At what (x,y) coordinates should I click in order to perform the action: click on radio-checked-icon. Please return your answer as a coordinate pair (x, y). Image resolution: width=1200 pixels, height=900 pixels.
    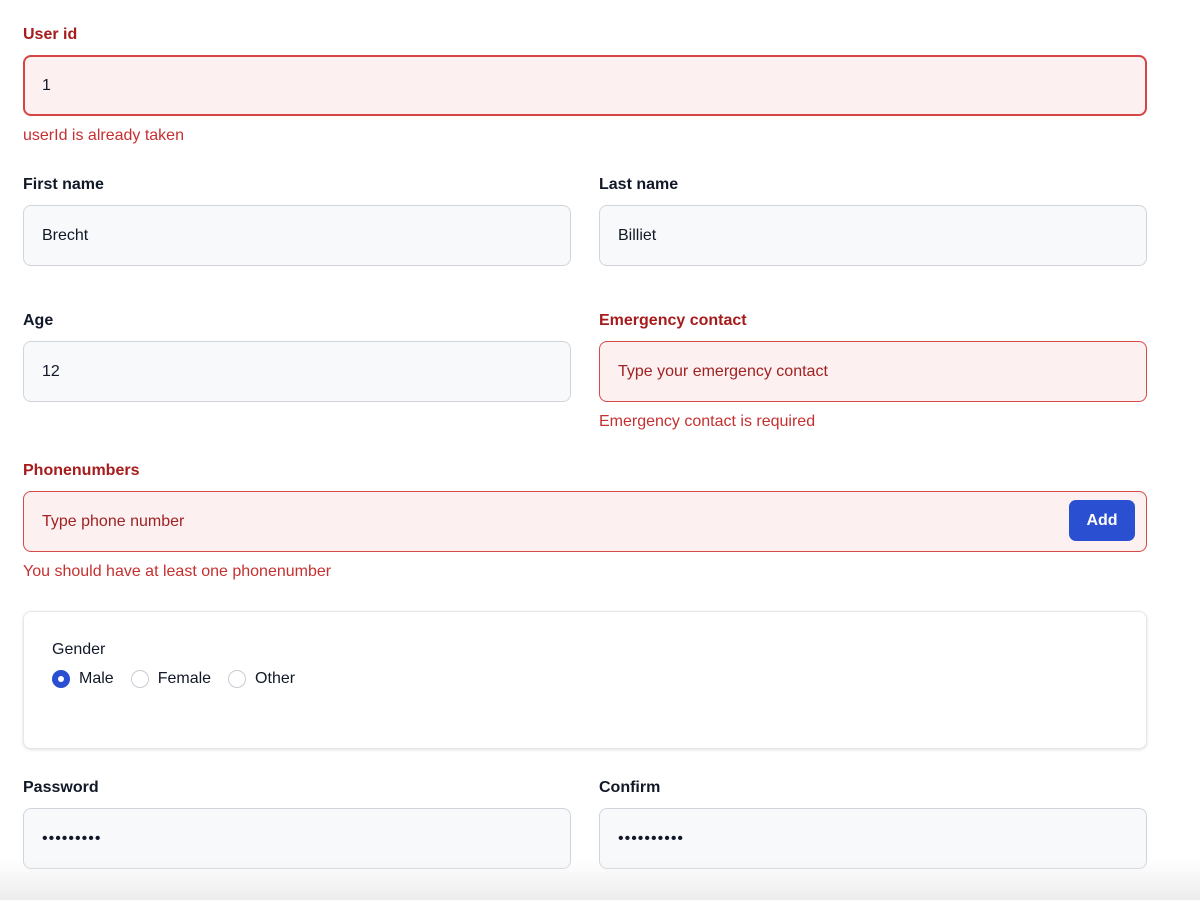
    Looking at the image, I should click on (61, 679).